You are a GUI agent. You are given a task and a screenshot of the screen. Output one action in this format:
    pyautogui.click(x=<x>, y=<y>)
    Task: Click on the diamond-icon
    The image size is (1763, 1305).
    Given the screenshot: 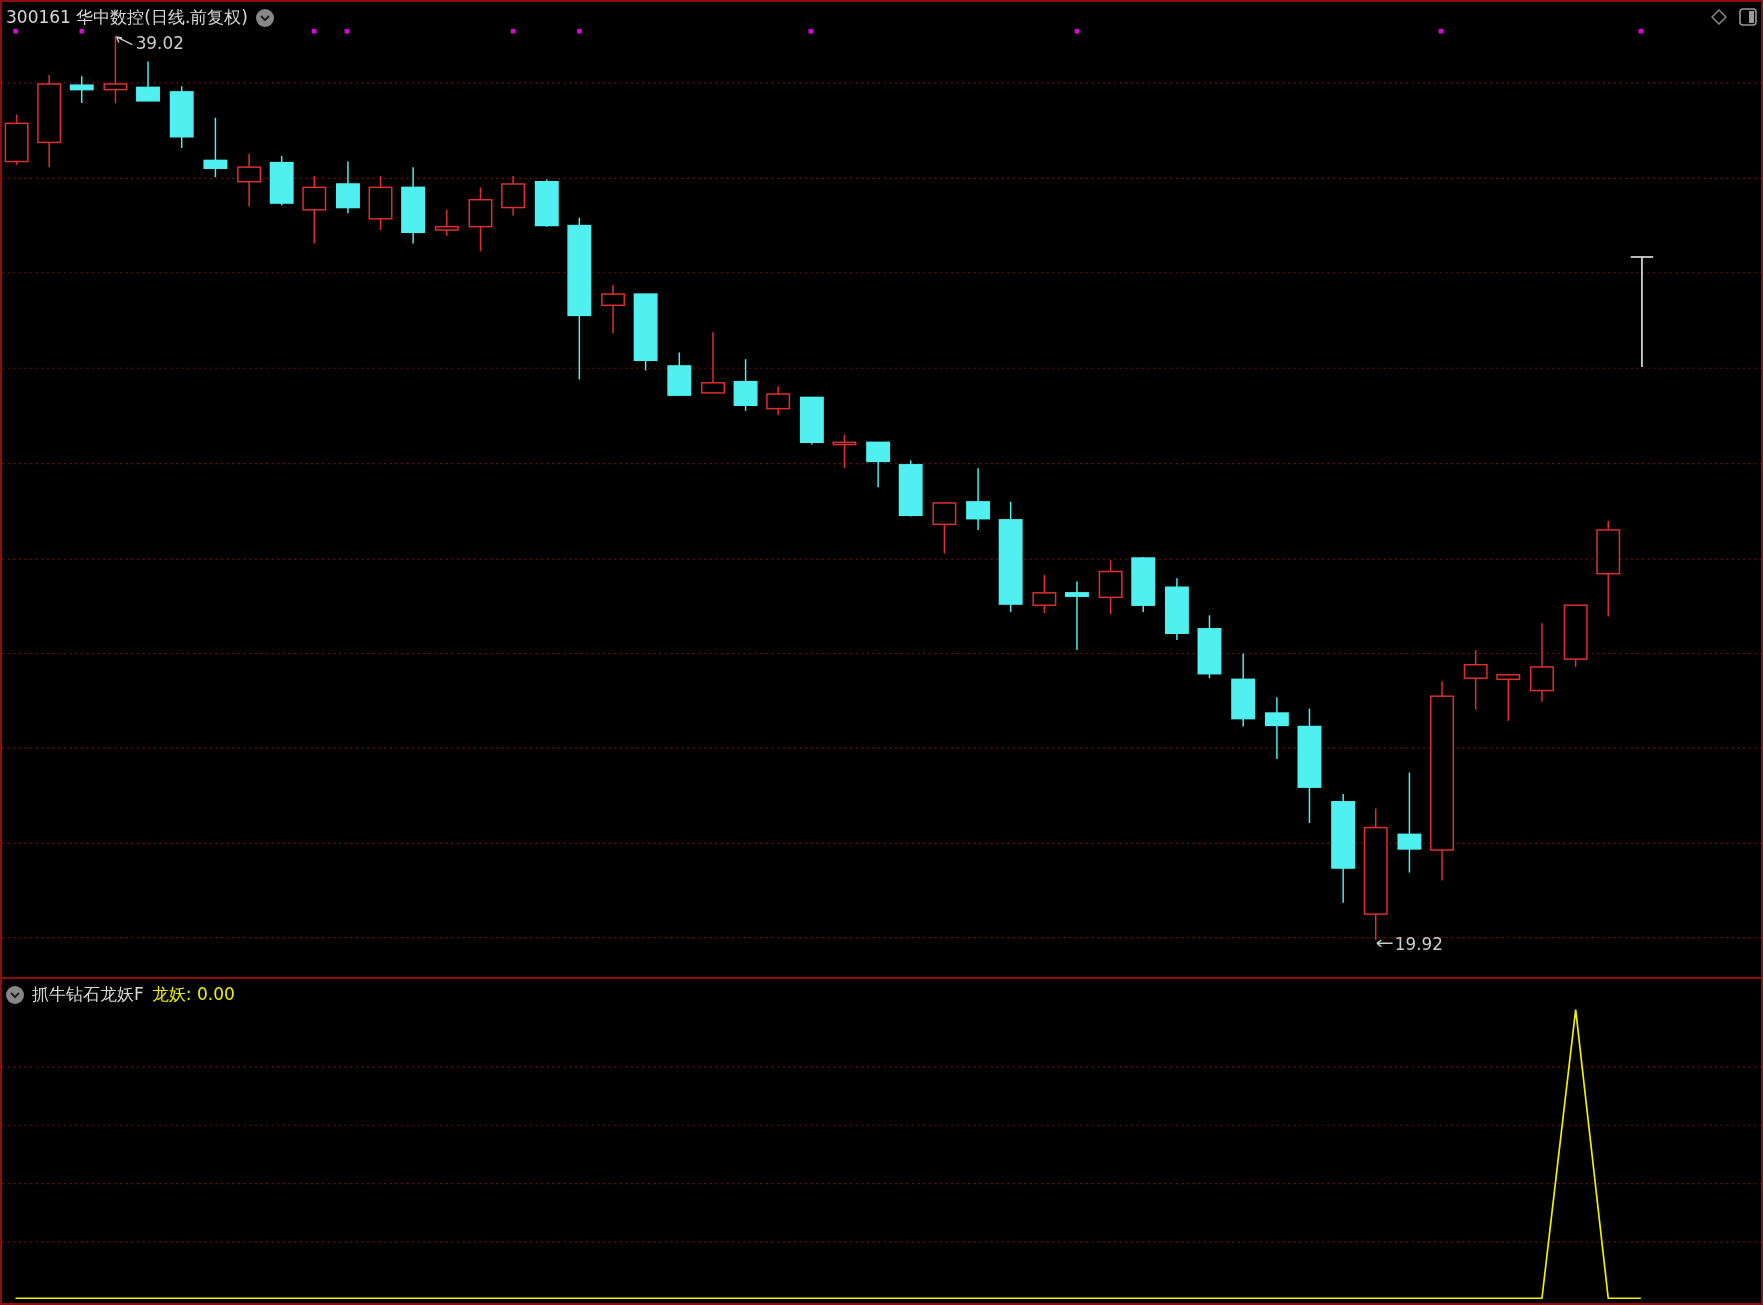 What is the action you would take?
    pyautogui.click(x=1719, y=17)
    